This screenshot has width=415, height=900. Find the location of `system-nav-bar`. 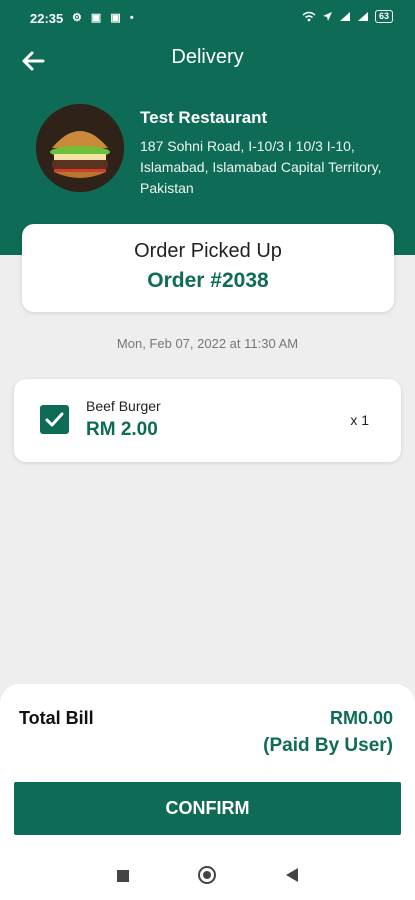

system-nav-bar is located at coordinates (207, 876).